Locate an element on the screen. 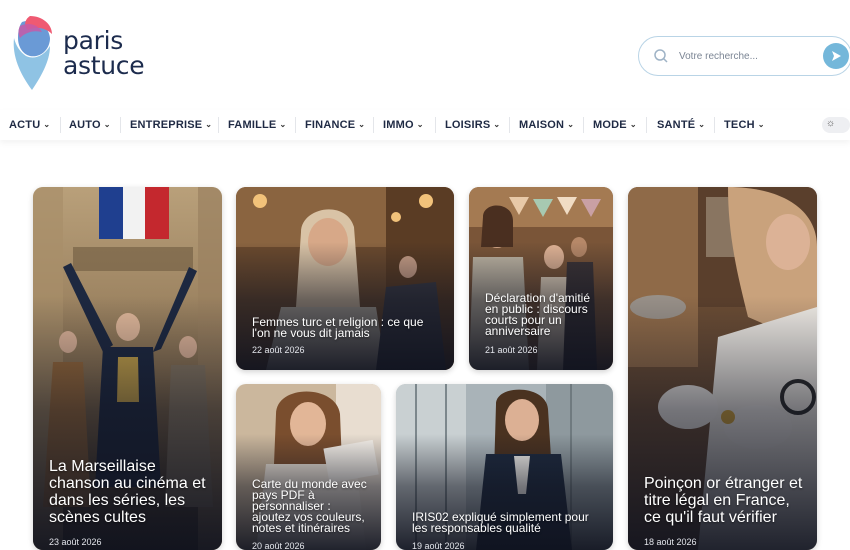 This screenshot has height=550, width=850. theme-toggle: ☼ is located at coordinates (836, 125).